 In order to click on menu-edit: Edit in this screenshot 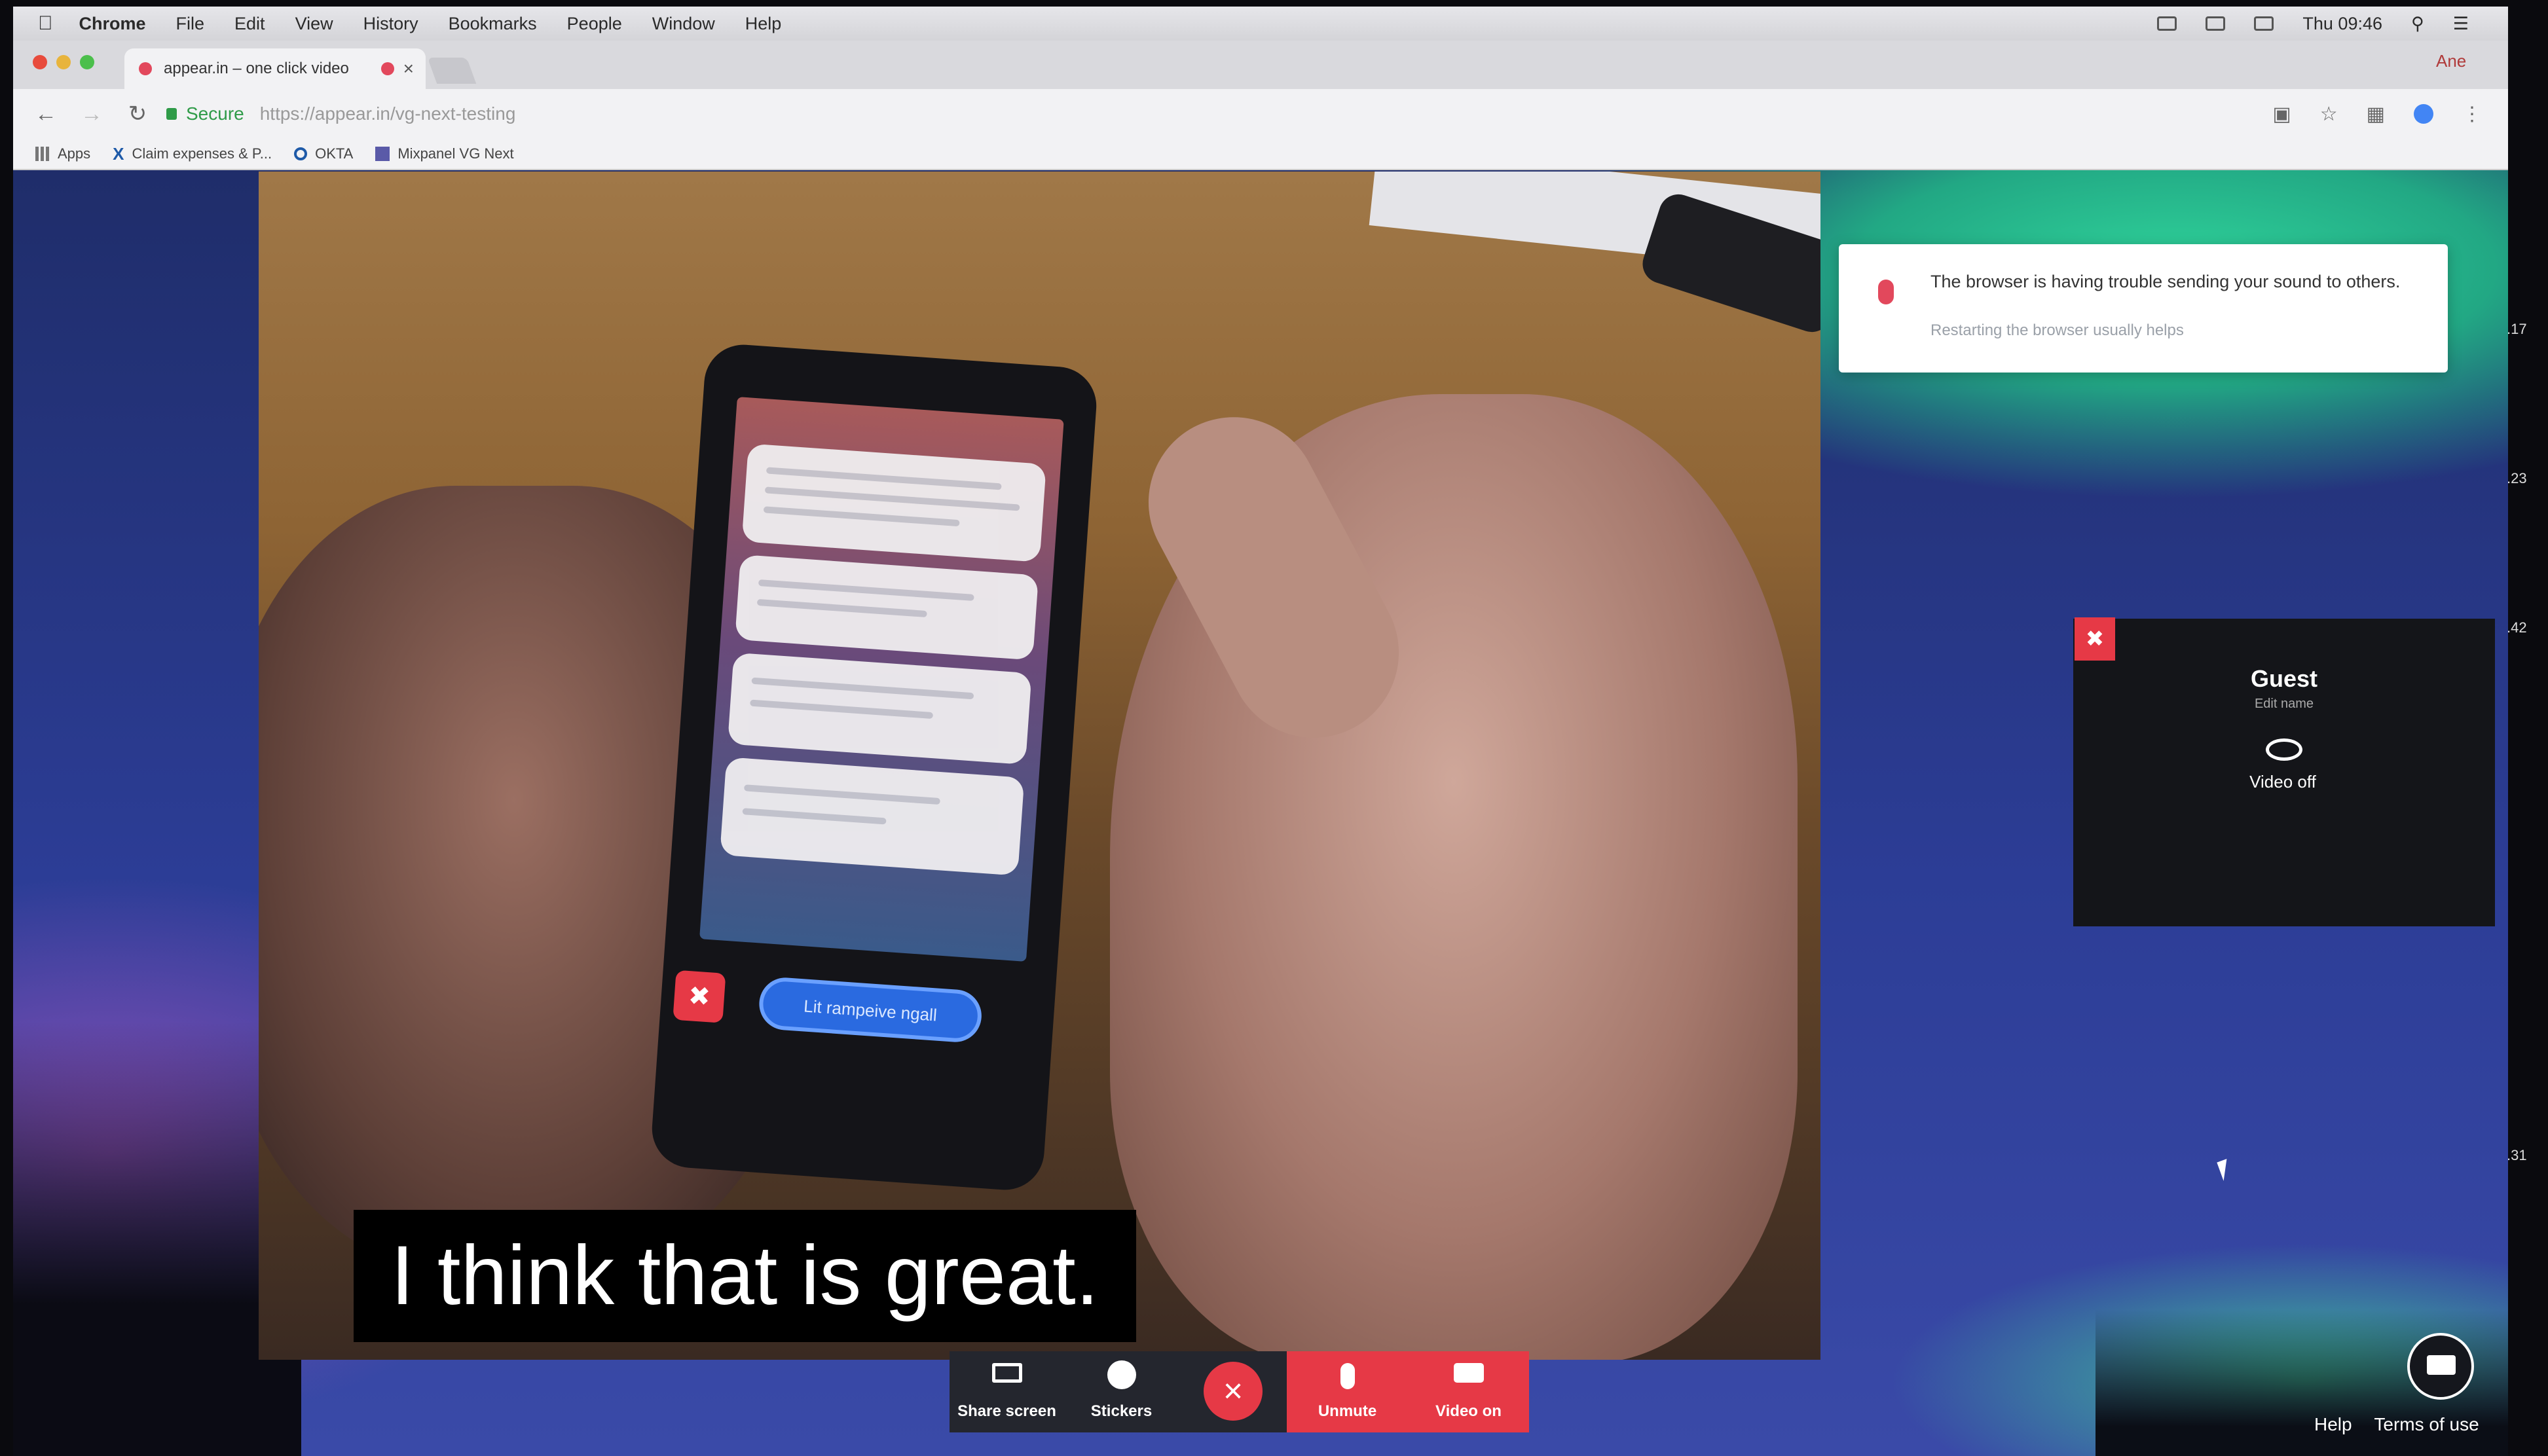, I will do `click(250, 24)`.